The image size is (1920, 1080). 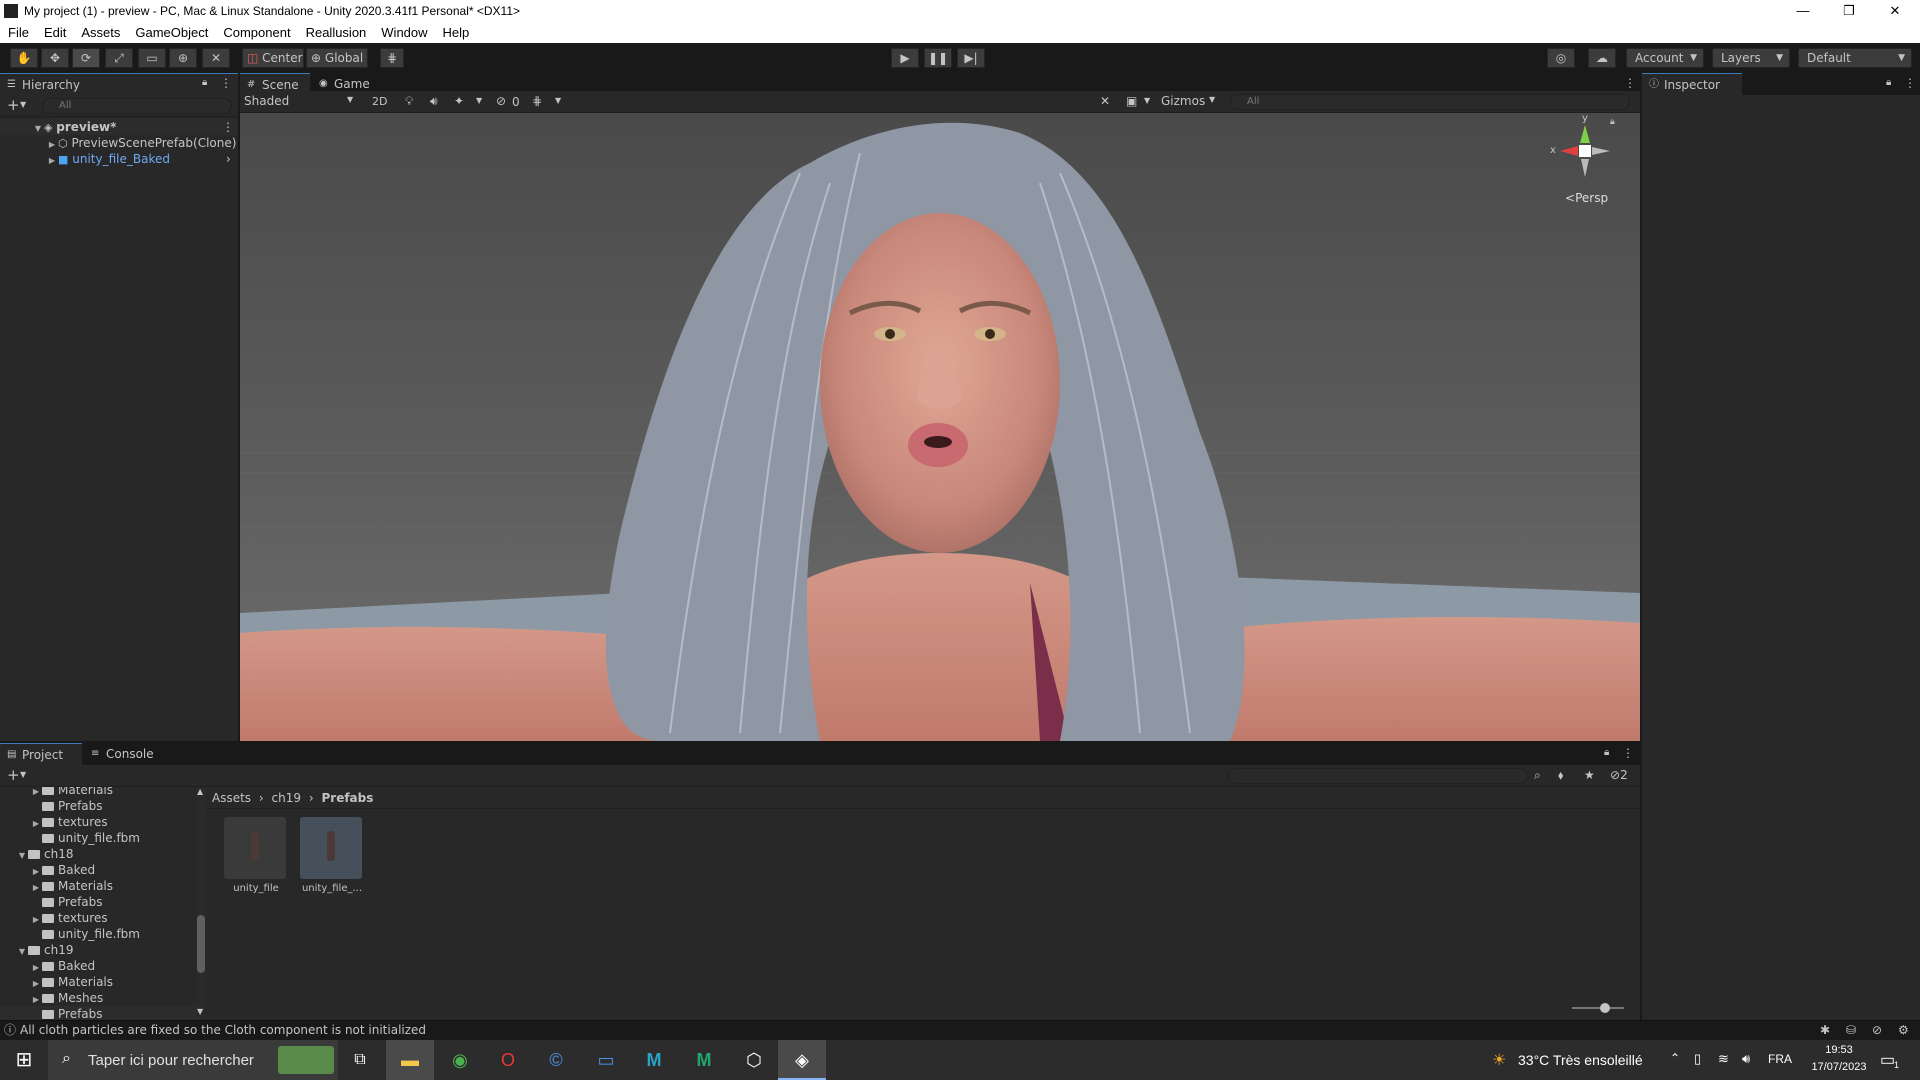 What do you see at coordinates (124, 754) in the screenshot?
I see `tab-console: ≡ Console` at bounding box center [124, 754].